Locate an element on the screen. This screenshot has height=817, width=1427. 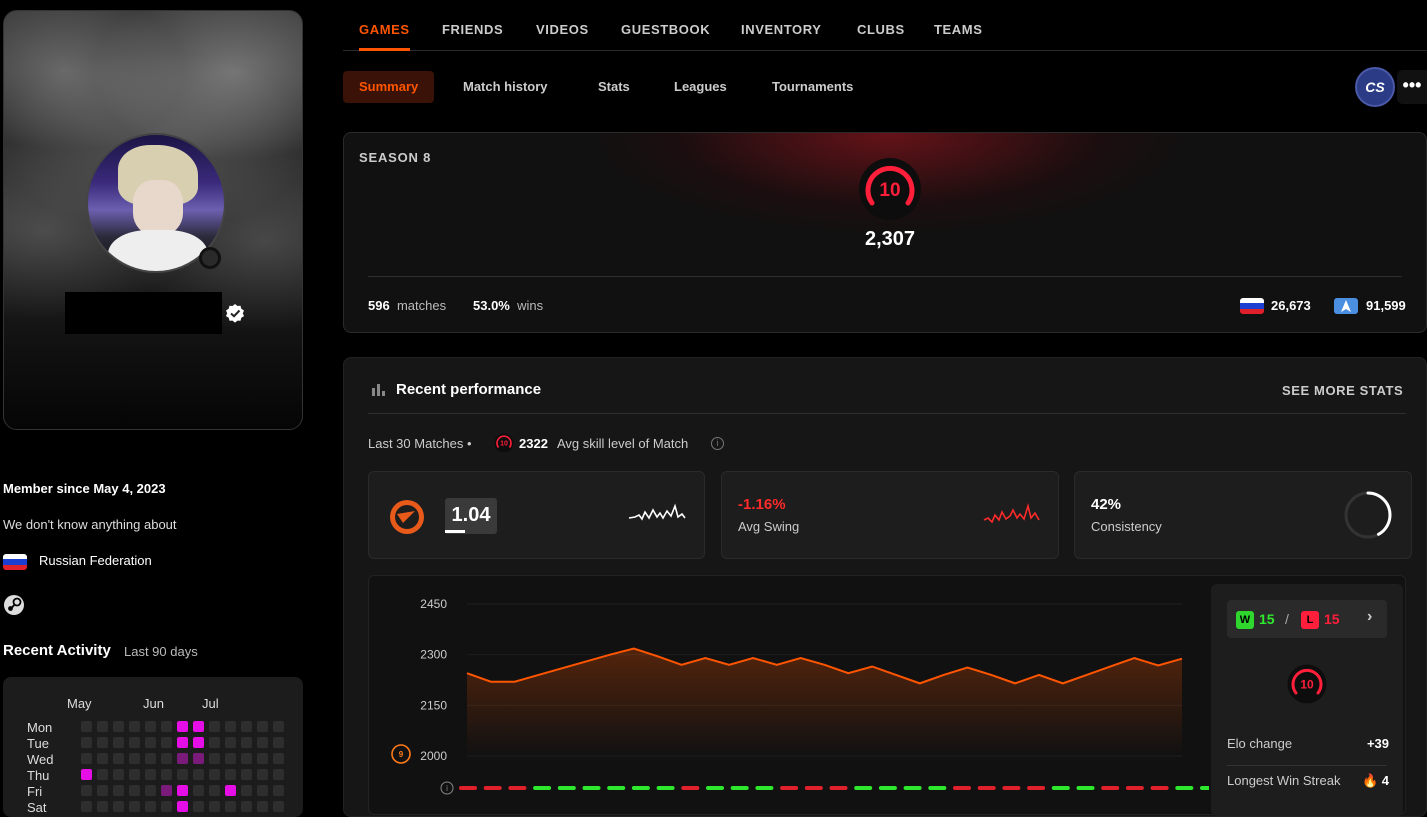
tab-clubs: CLUBS is located at coordinates (881, 29).